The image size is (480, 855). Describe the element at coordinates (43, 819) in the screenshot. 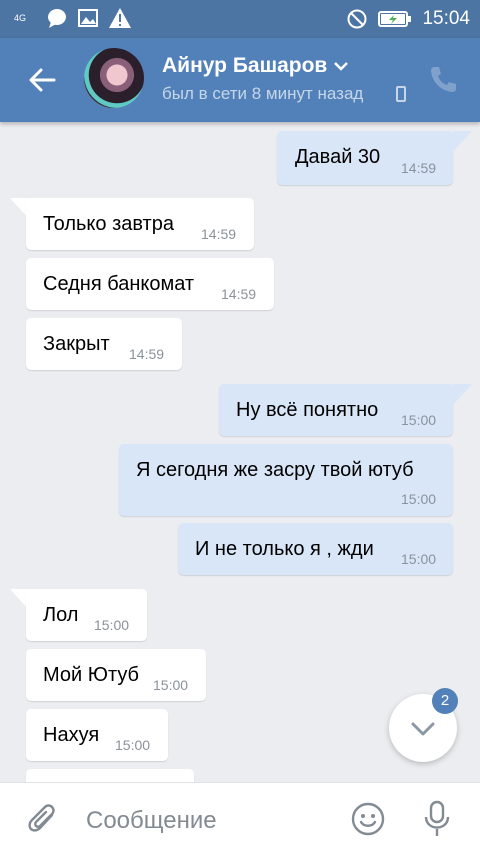

I see `attach-icon` at that location.